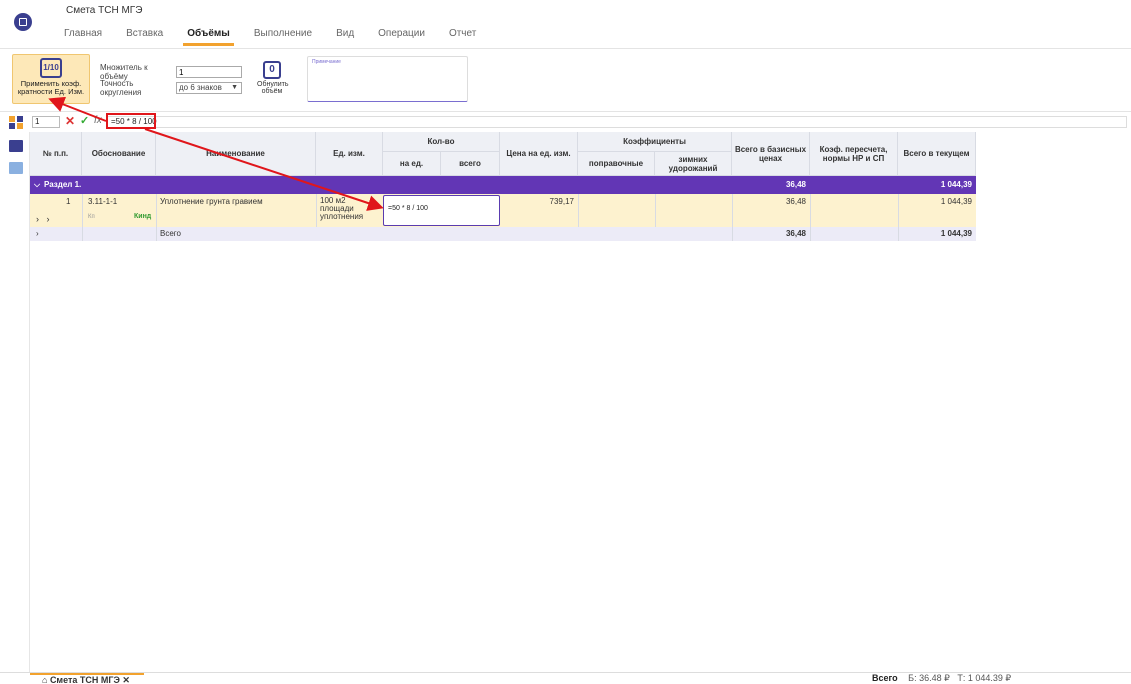 This screenshot has width=1131, height=684. What do you see at coordinates (956, 184) in the screenshot?
I see `section-current-total: 1 044,39` at bounding box center [956, 184].